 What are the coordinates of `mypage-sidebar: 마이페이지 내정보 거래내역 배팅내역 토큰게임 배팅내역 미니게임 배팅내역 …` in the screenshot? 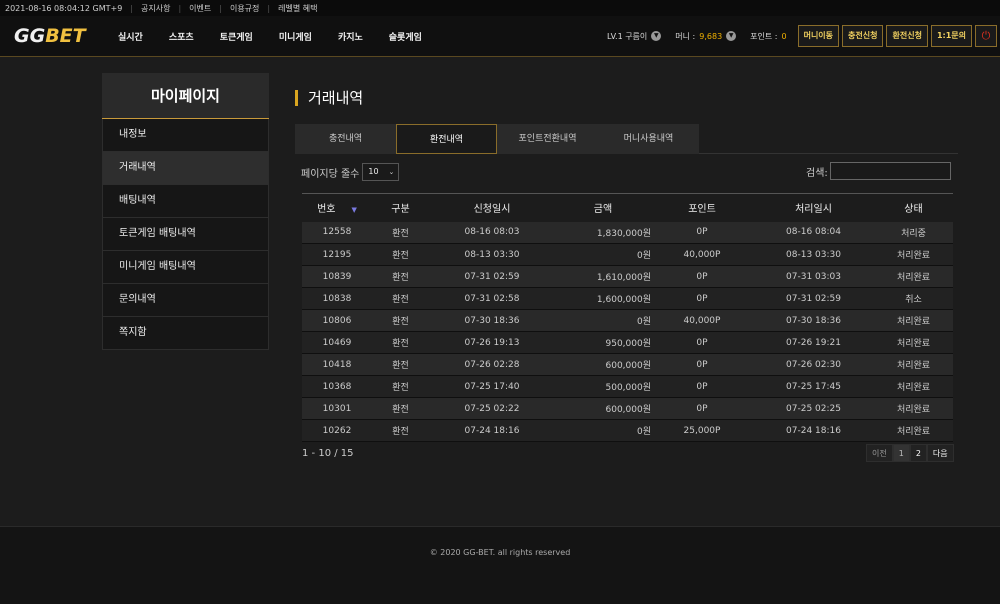 It's located at (185, 211).